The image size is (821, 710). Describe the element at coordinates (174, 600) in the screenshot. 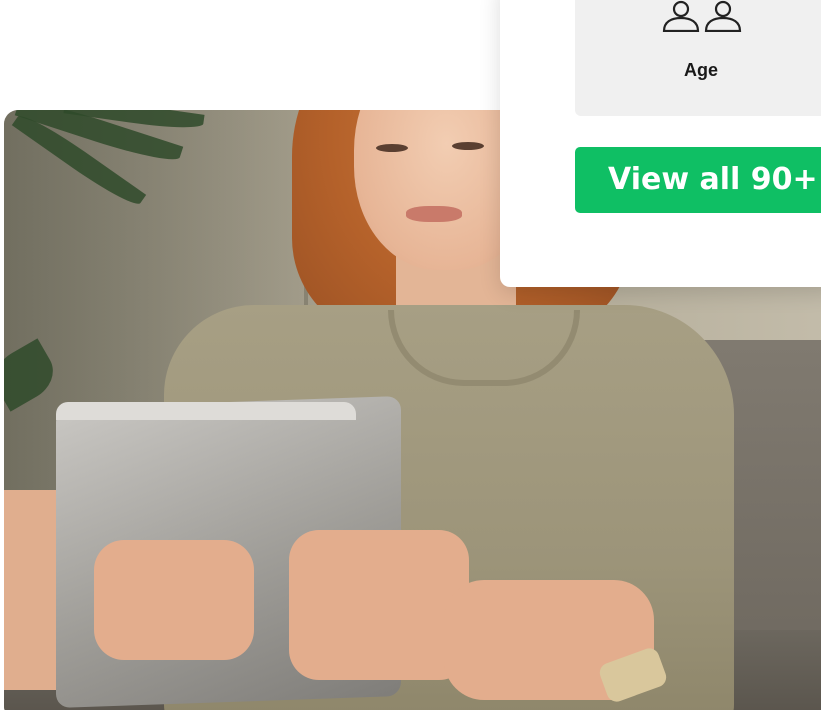

I see `left-hand` at that location.